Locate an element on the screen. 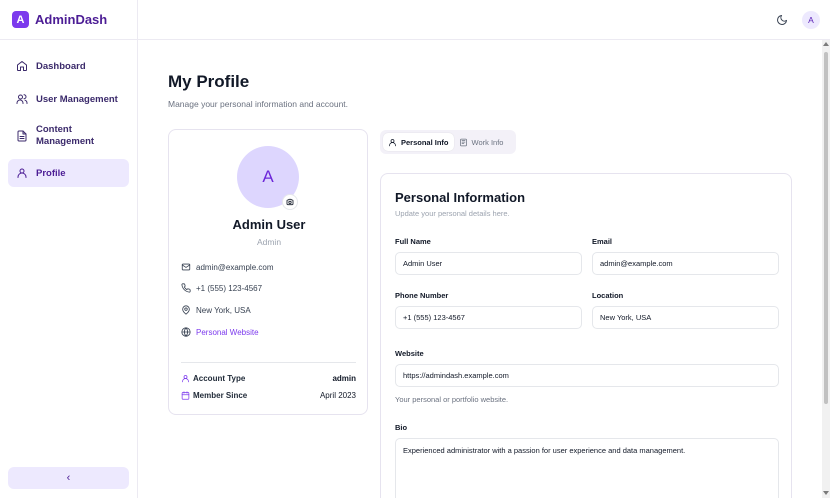  sidebar-item-profile: Profile is located at coordinates (68, 173).